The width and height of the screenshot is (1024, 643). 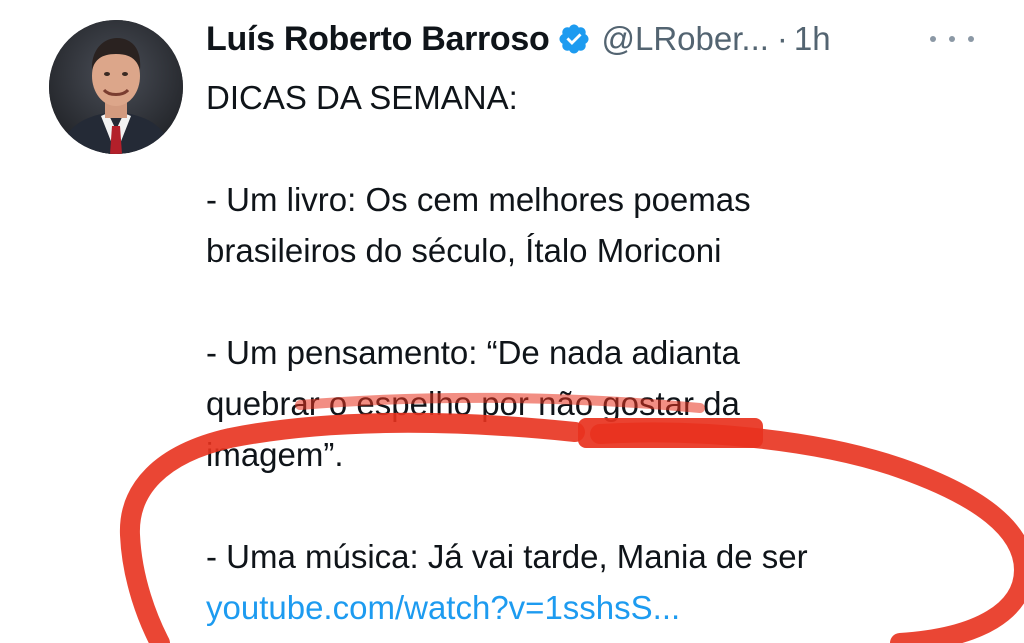 I want to click on more-options-icon, so click(x=952, y=39).